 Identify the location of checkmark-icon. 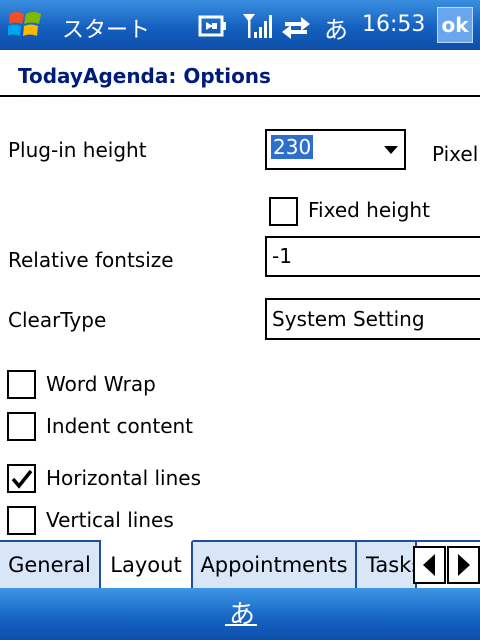
(22, 479).